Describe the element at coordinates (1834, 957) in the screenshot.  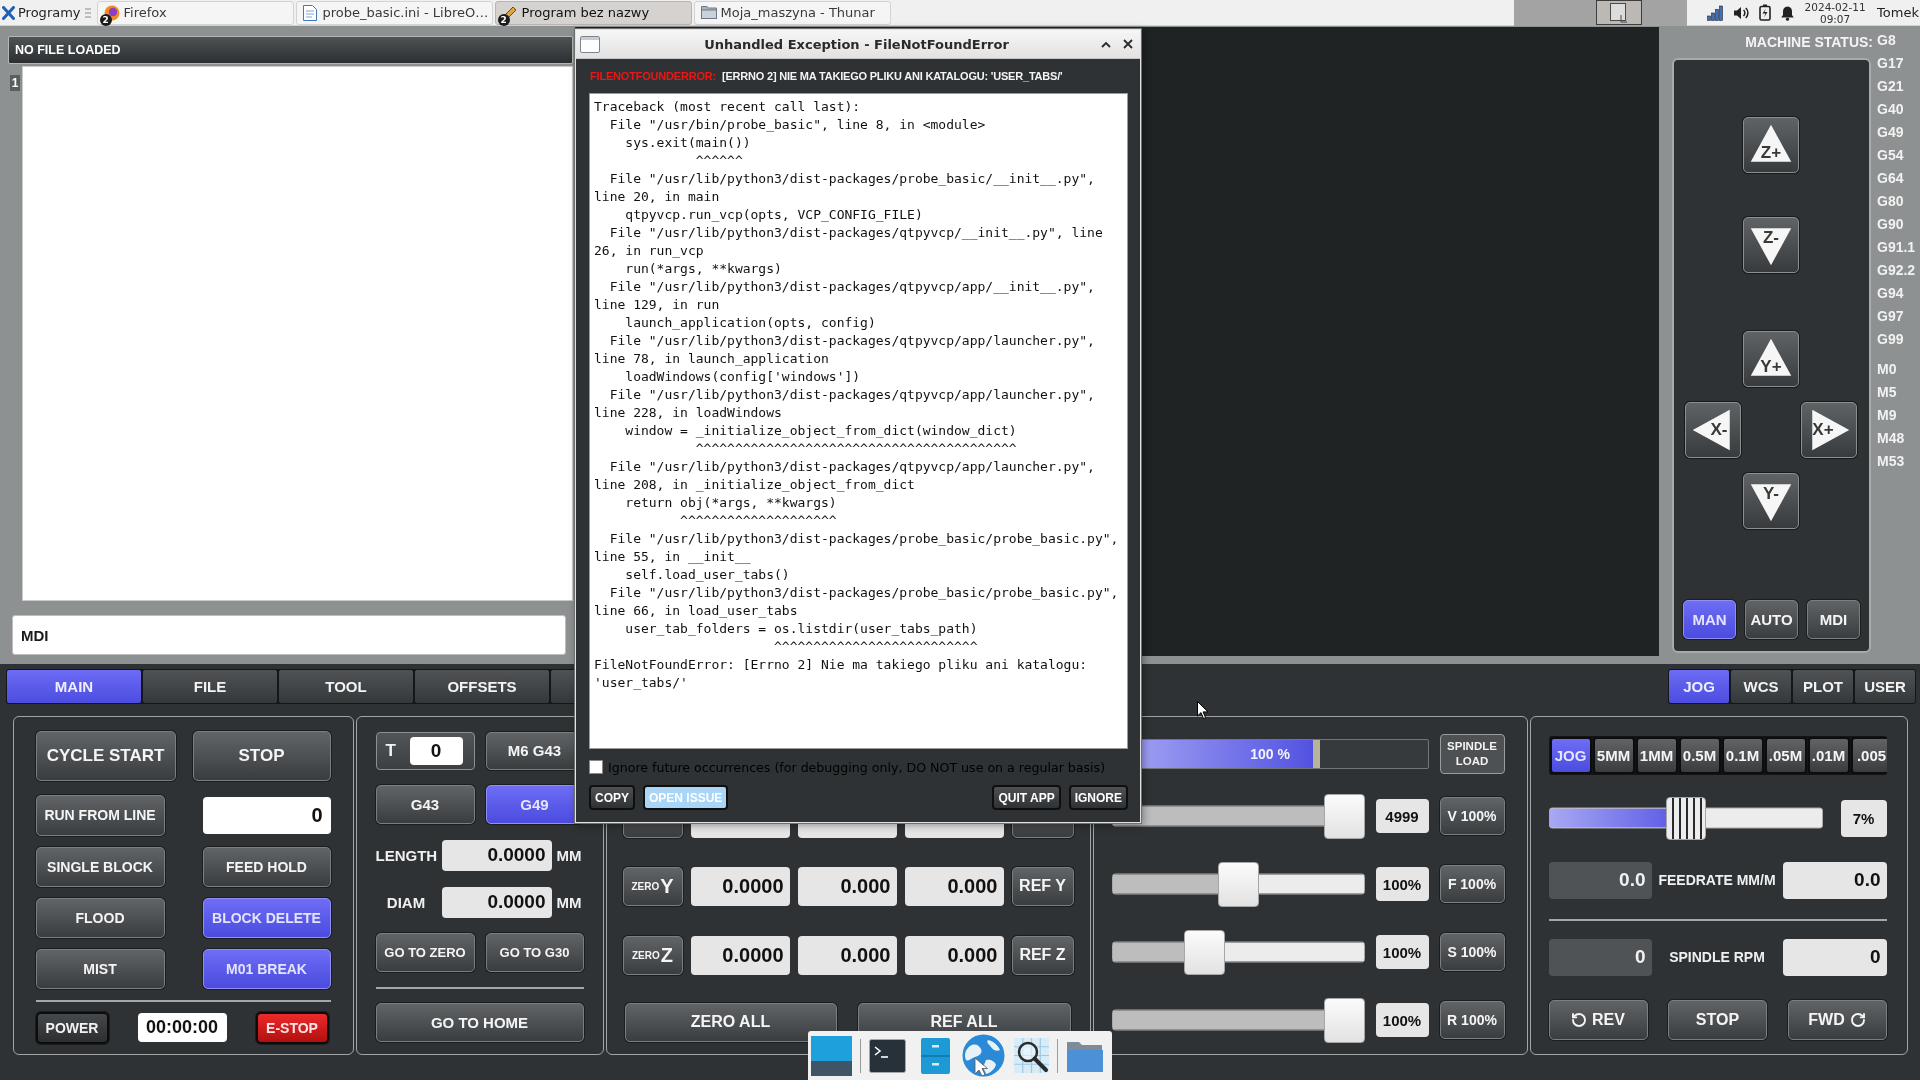
I see `readout-field: 0` at that location.